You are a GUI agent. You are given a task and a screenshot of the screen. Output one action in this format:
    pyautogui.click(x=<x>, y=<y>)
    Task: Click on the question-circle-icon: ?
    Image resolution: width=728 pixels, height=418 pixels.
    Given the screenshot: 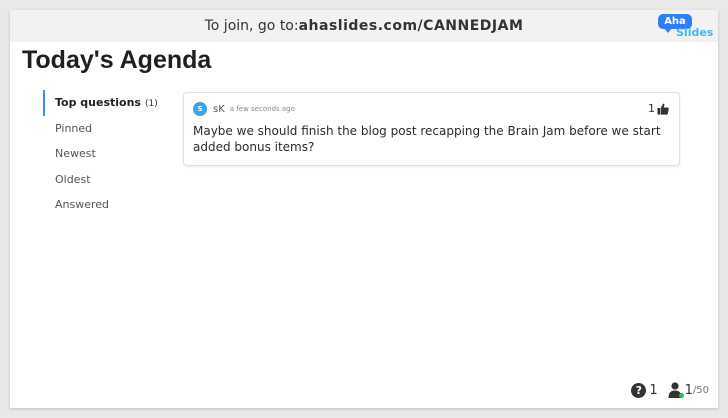 What is the action you would take?
    pyautogui.click(x=639, y=390)
    